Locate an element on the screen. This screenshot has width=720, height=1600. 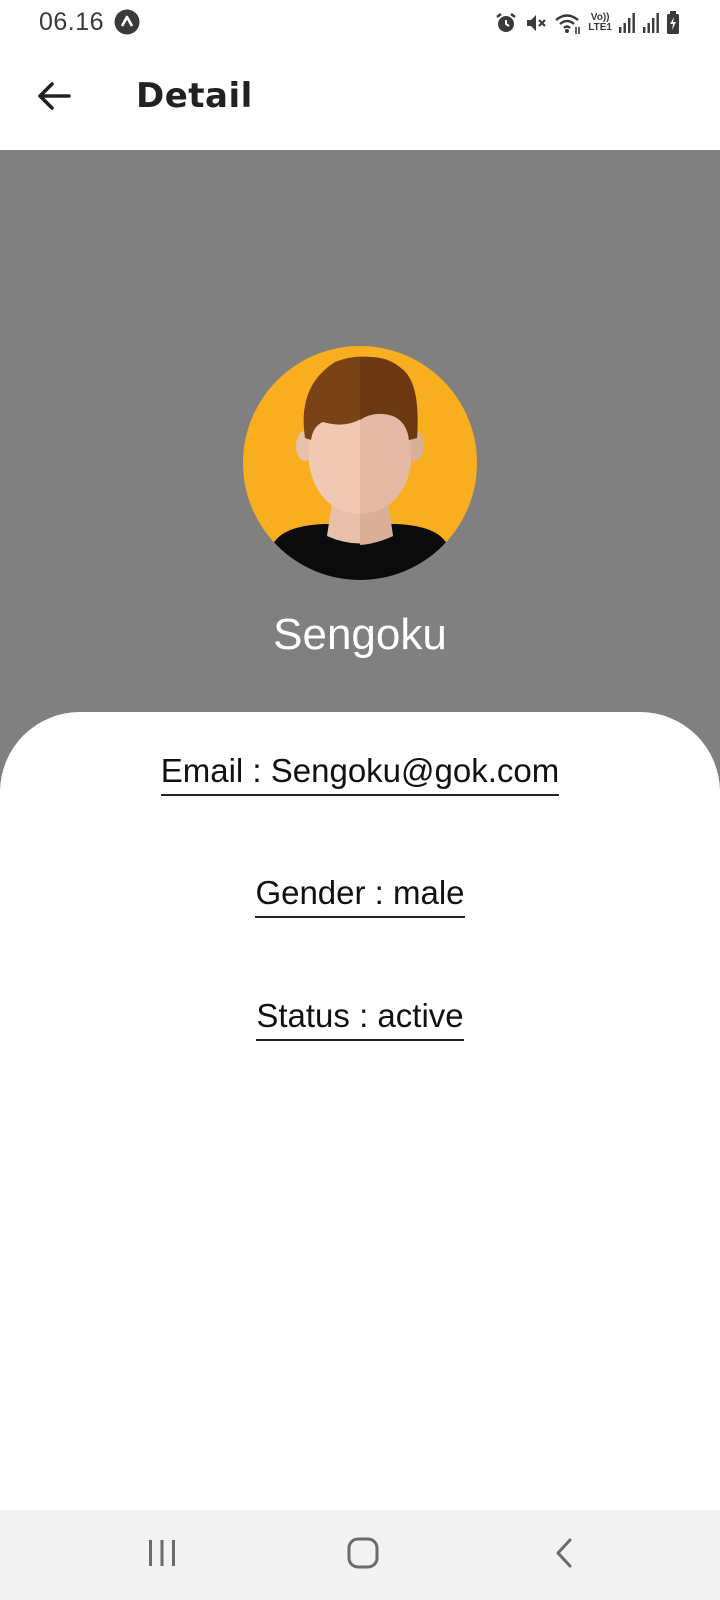
male-avatar-icon is located at coordinates (360, 463).